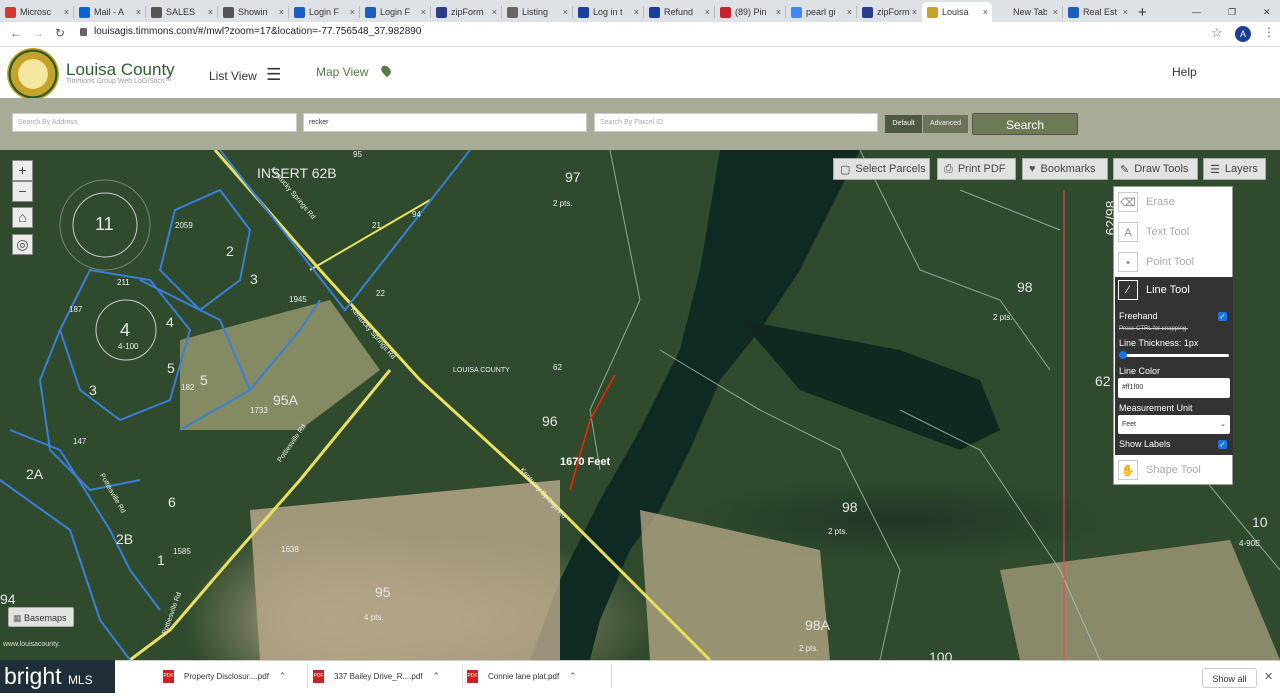  Describe the element at coordinates (976, 169) in the screenshot. I see `print-pdf-button: ⎙ Print PDF` at that location.